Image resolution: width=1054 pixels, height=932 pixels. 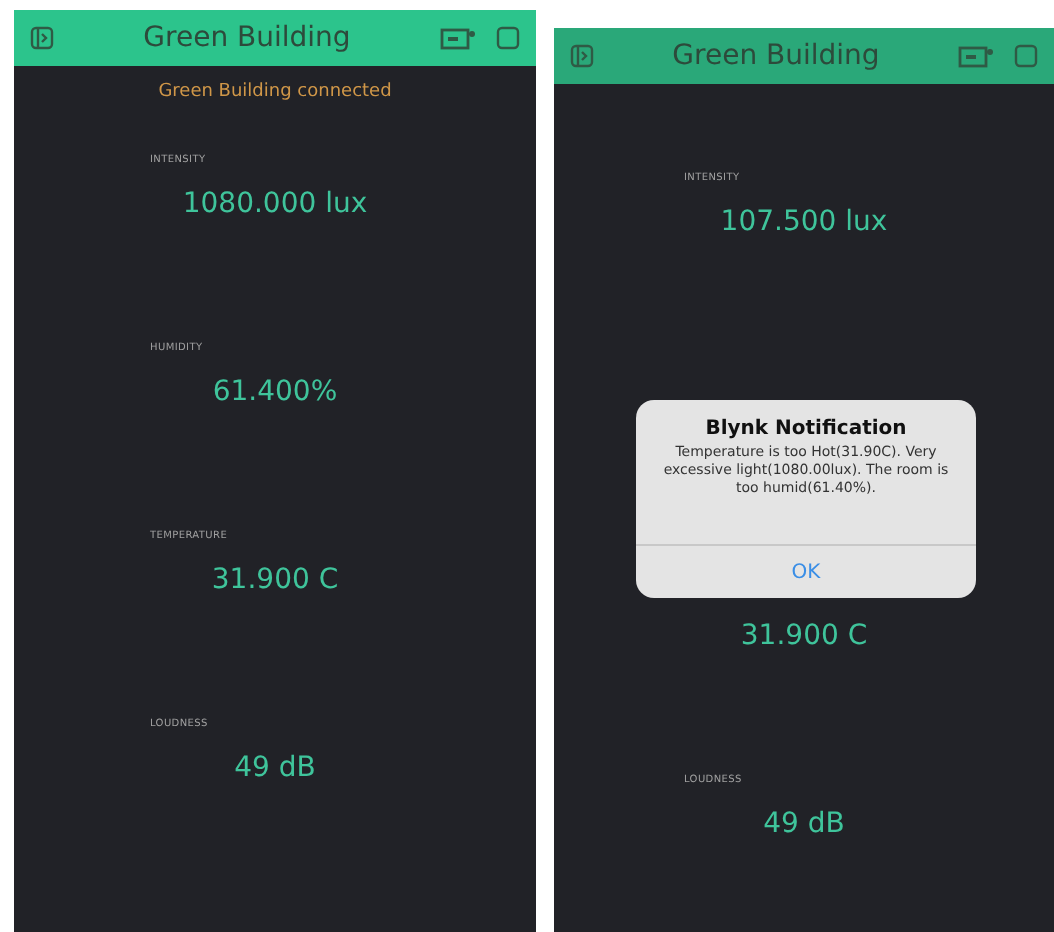 I want to click on ok-button: OK, so click(x=806, y=571).